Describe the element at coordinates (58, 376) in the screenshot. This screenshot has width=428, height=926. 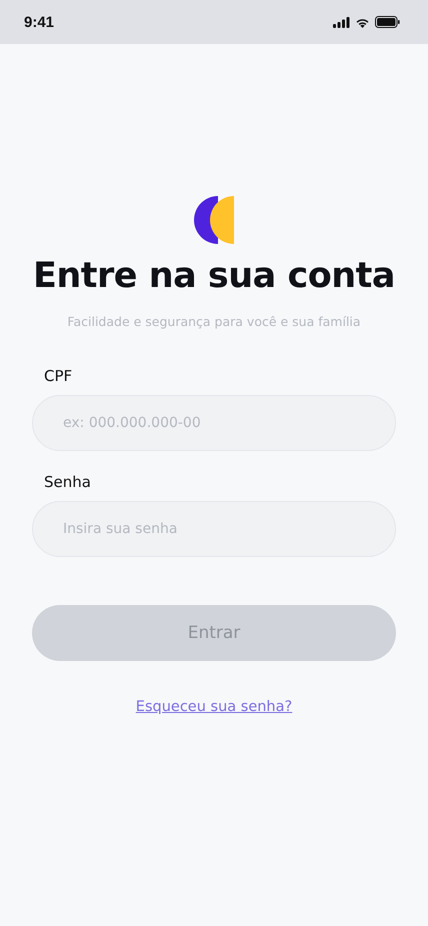
I see `field-label: CPF` at that location.